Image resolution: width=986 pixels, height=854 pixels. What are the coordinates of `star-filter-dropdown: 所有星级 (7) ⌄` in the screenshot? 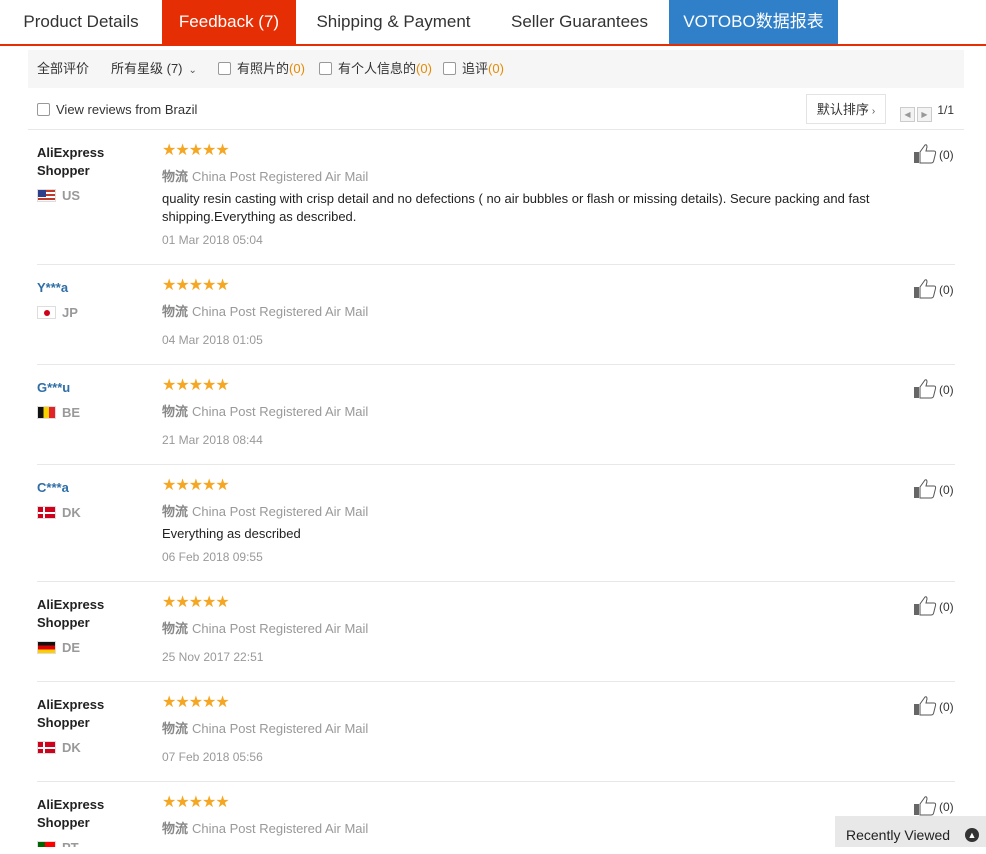 It's located at (154, 69).